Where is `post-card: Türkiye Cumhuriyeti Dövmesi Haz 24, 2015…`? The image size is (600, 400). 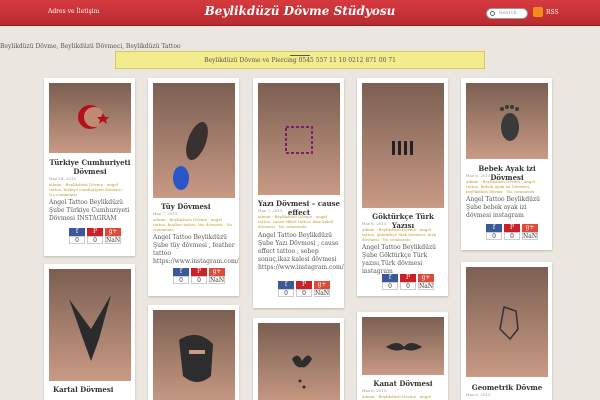
post-card: Türkiye Cumhuriyeti Dövmesi Haz 24, 2015… is located at coordinates (89, 167).